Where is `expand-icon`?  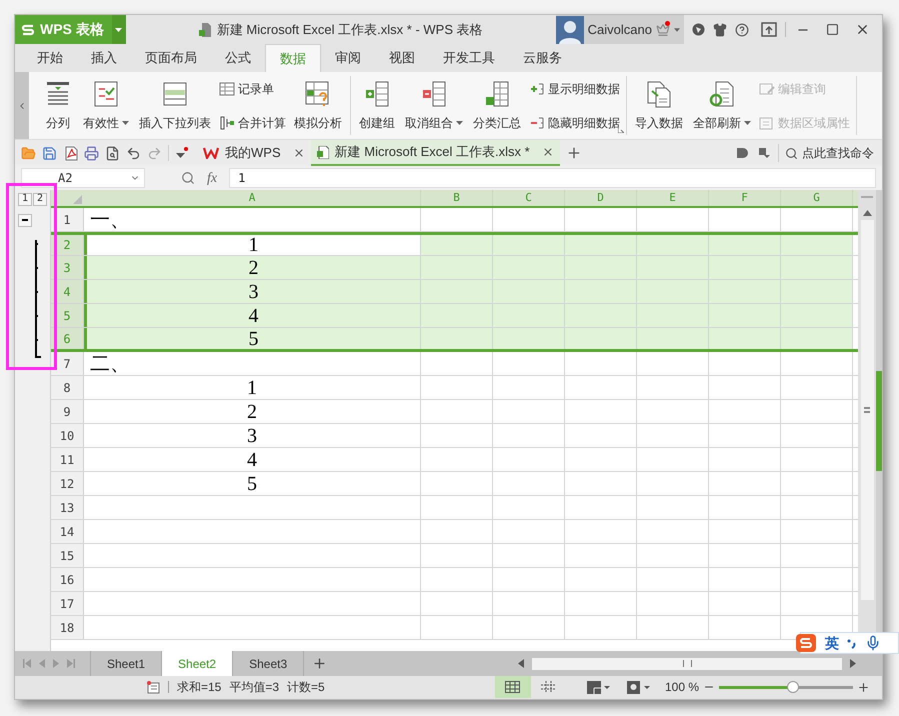 expand-icon is located at coordinates (537, 89).